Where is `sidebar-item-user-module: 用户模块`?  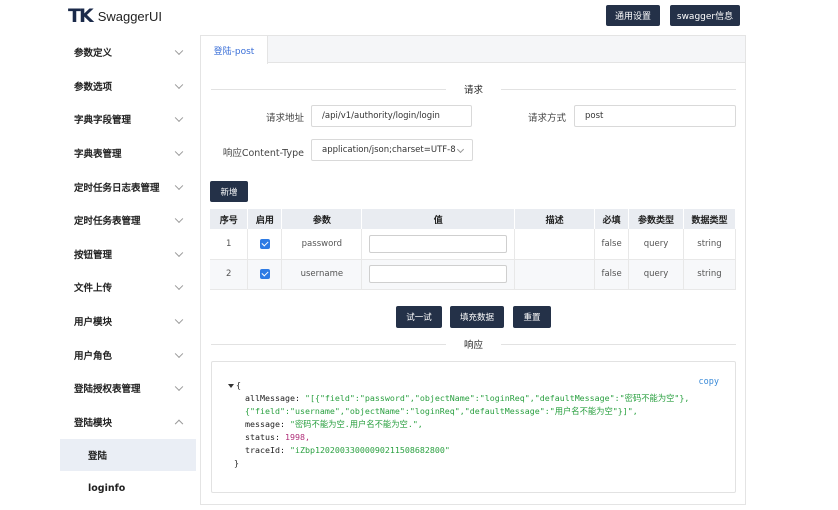 sidebar-item-user-module: 用户模块 is located at coordinates (128, 321).